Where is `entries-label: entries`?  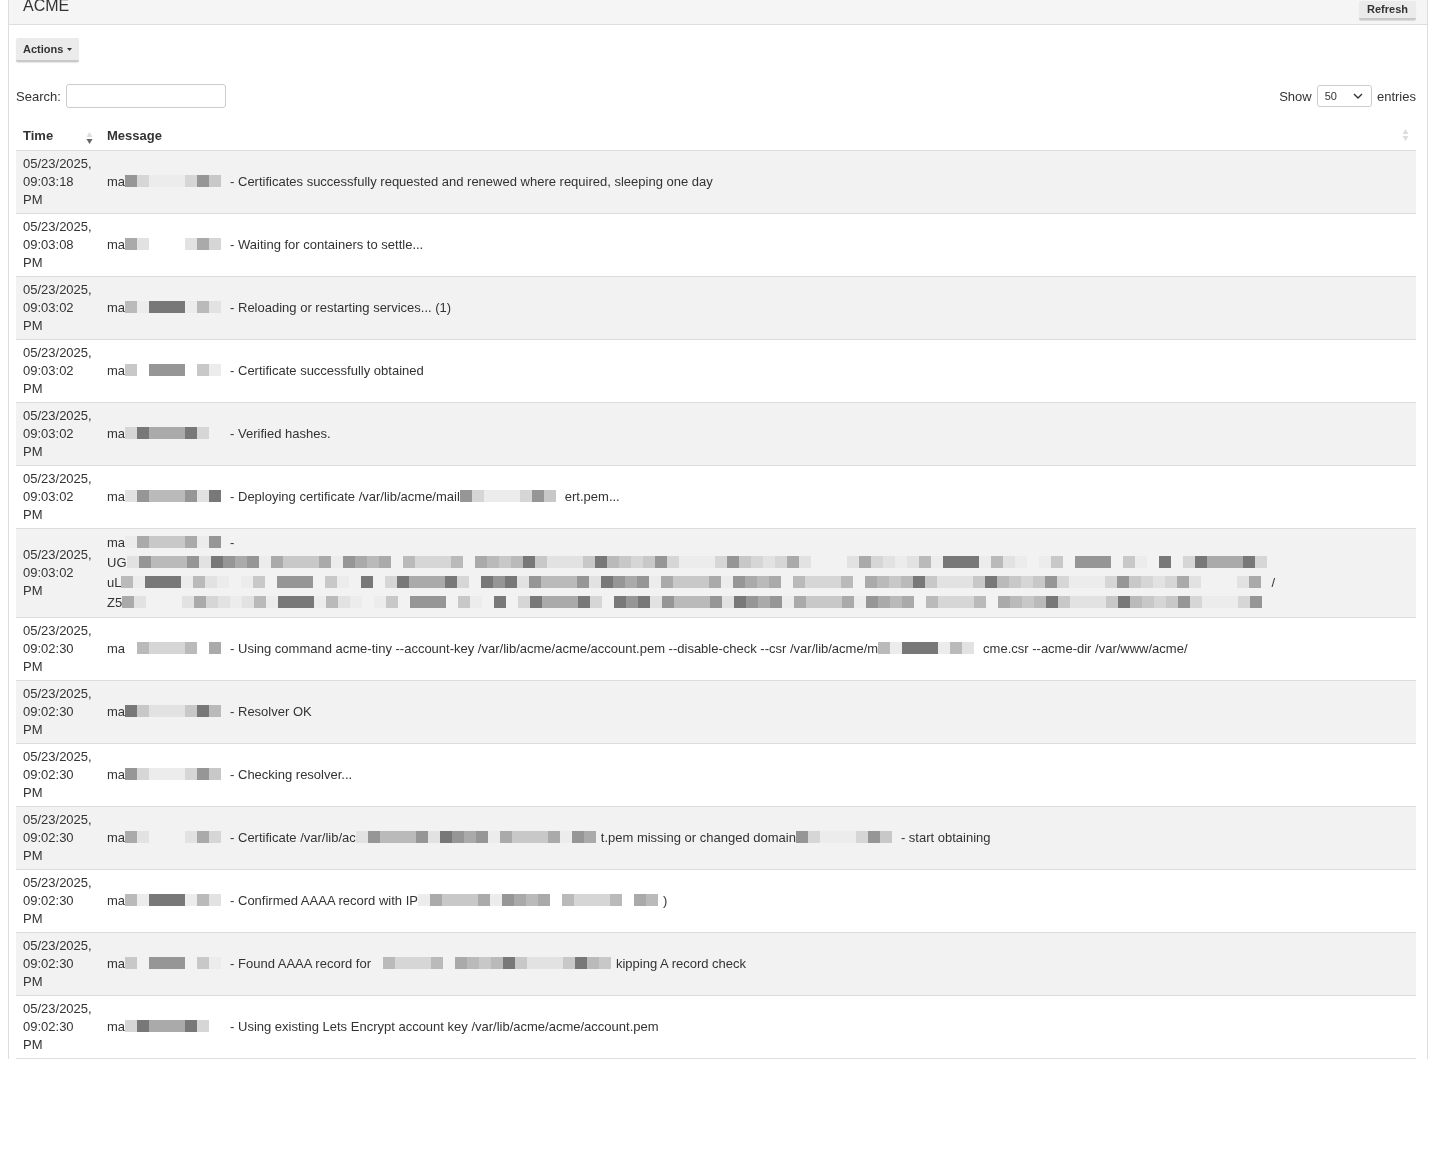 entries-label: entries is located at coordinates (1396, 96).